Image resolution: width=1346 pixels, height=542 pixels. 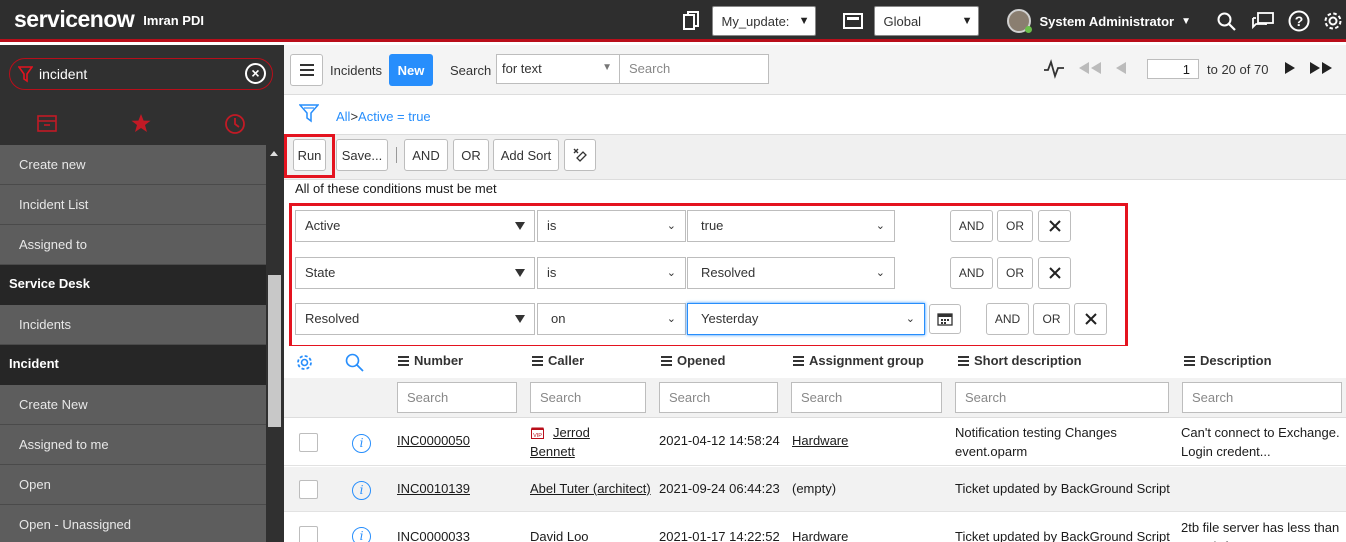 I want to click on filter-funnel-icon, so click(x=25, y=76).